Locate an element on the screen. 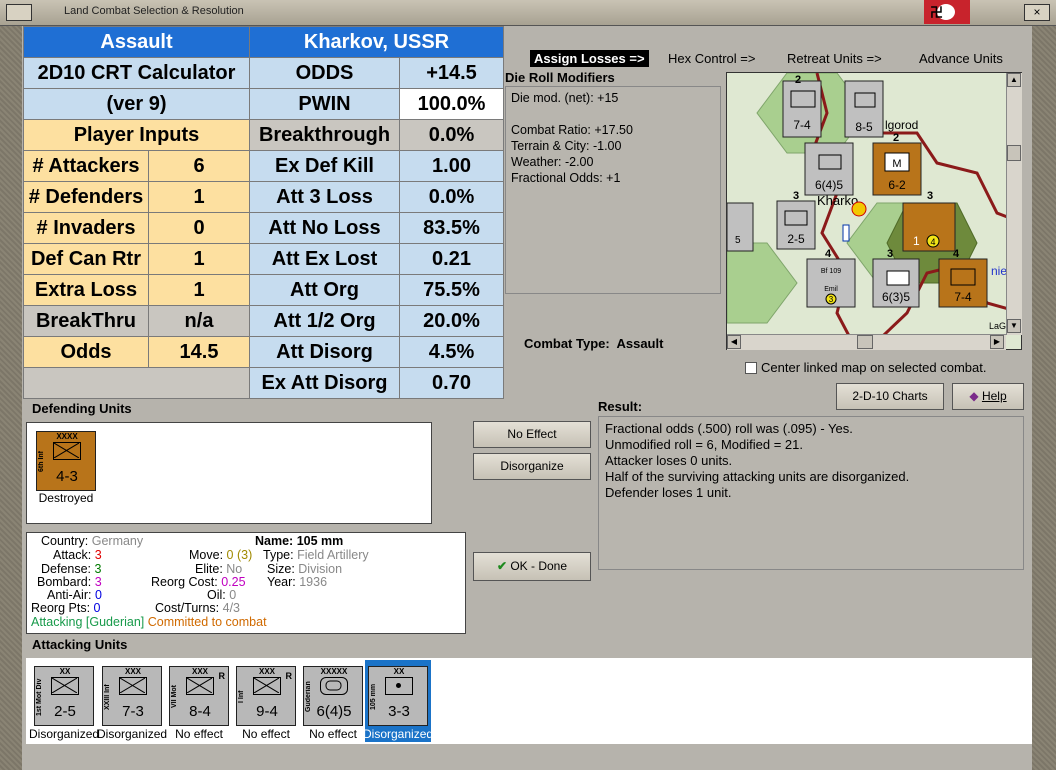 Image resolution: width=1056 pixels, height=770 pixels. window-menu-icon is located at coordinates (19, 12).